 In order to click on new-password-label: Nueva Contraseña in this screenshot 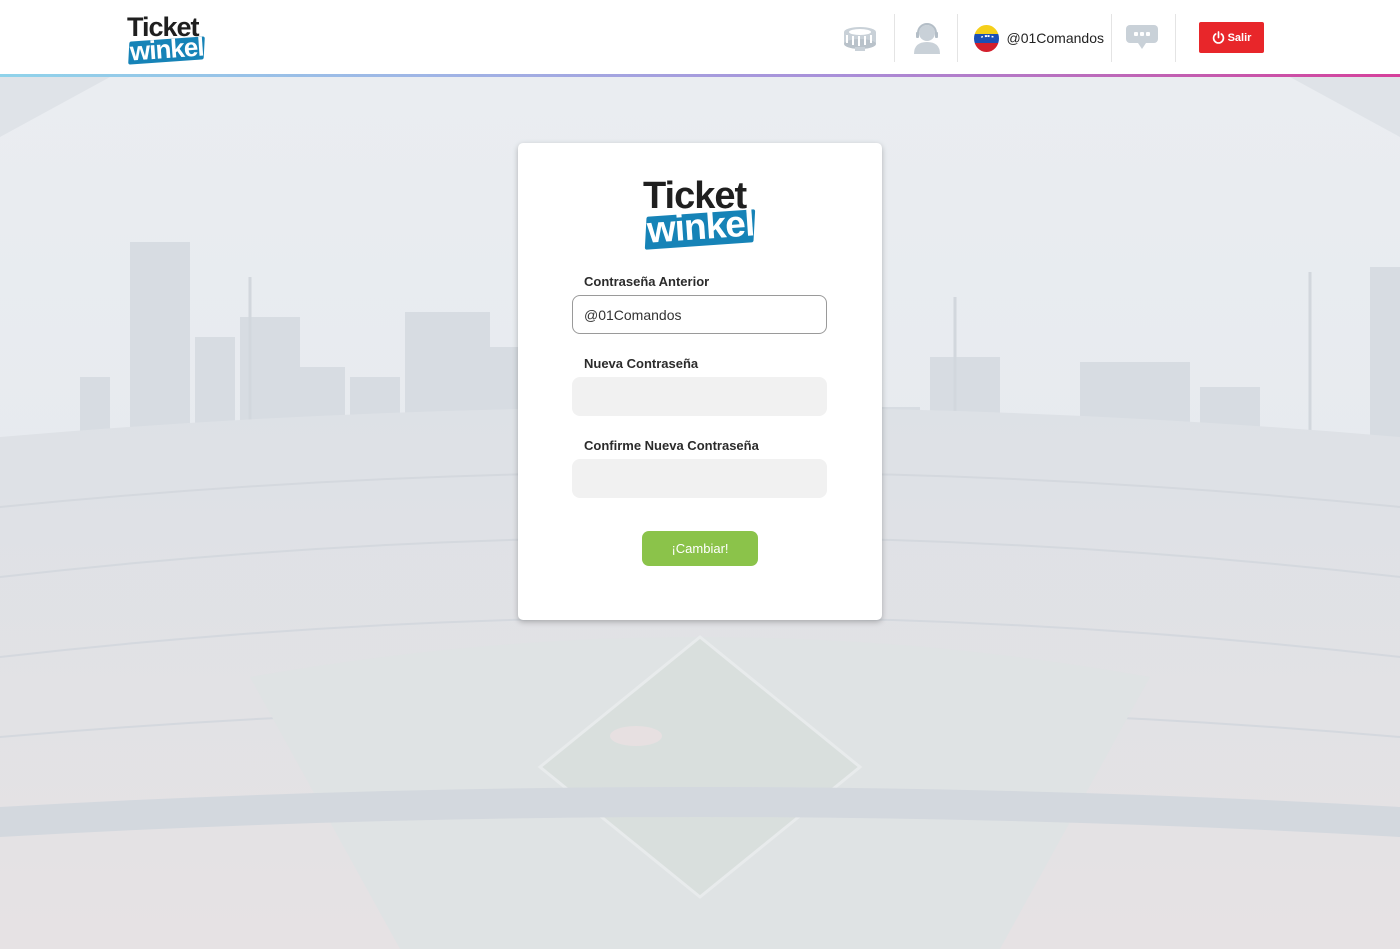, I will do `click(641, 363)`.